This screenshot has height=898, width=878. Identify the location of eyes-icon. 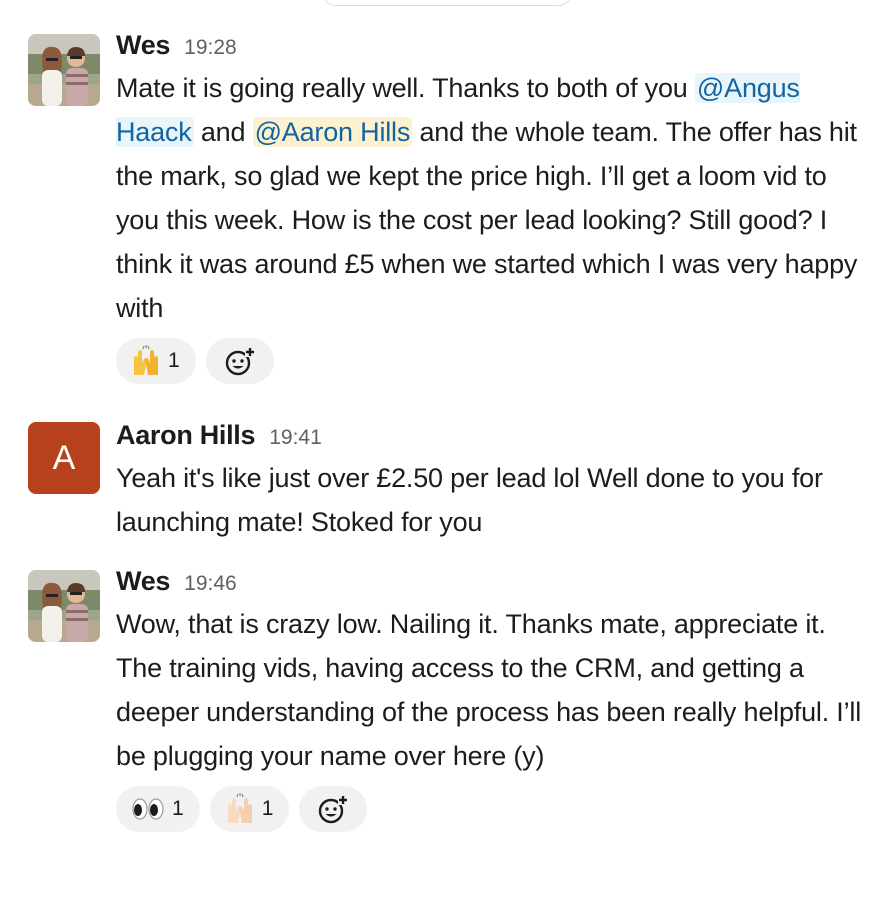
(148, 809).